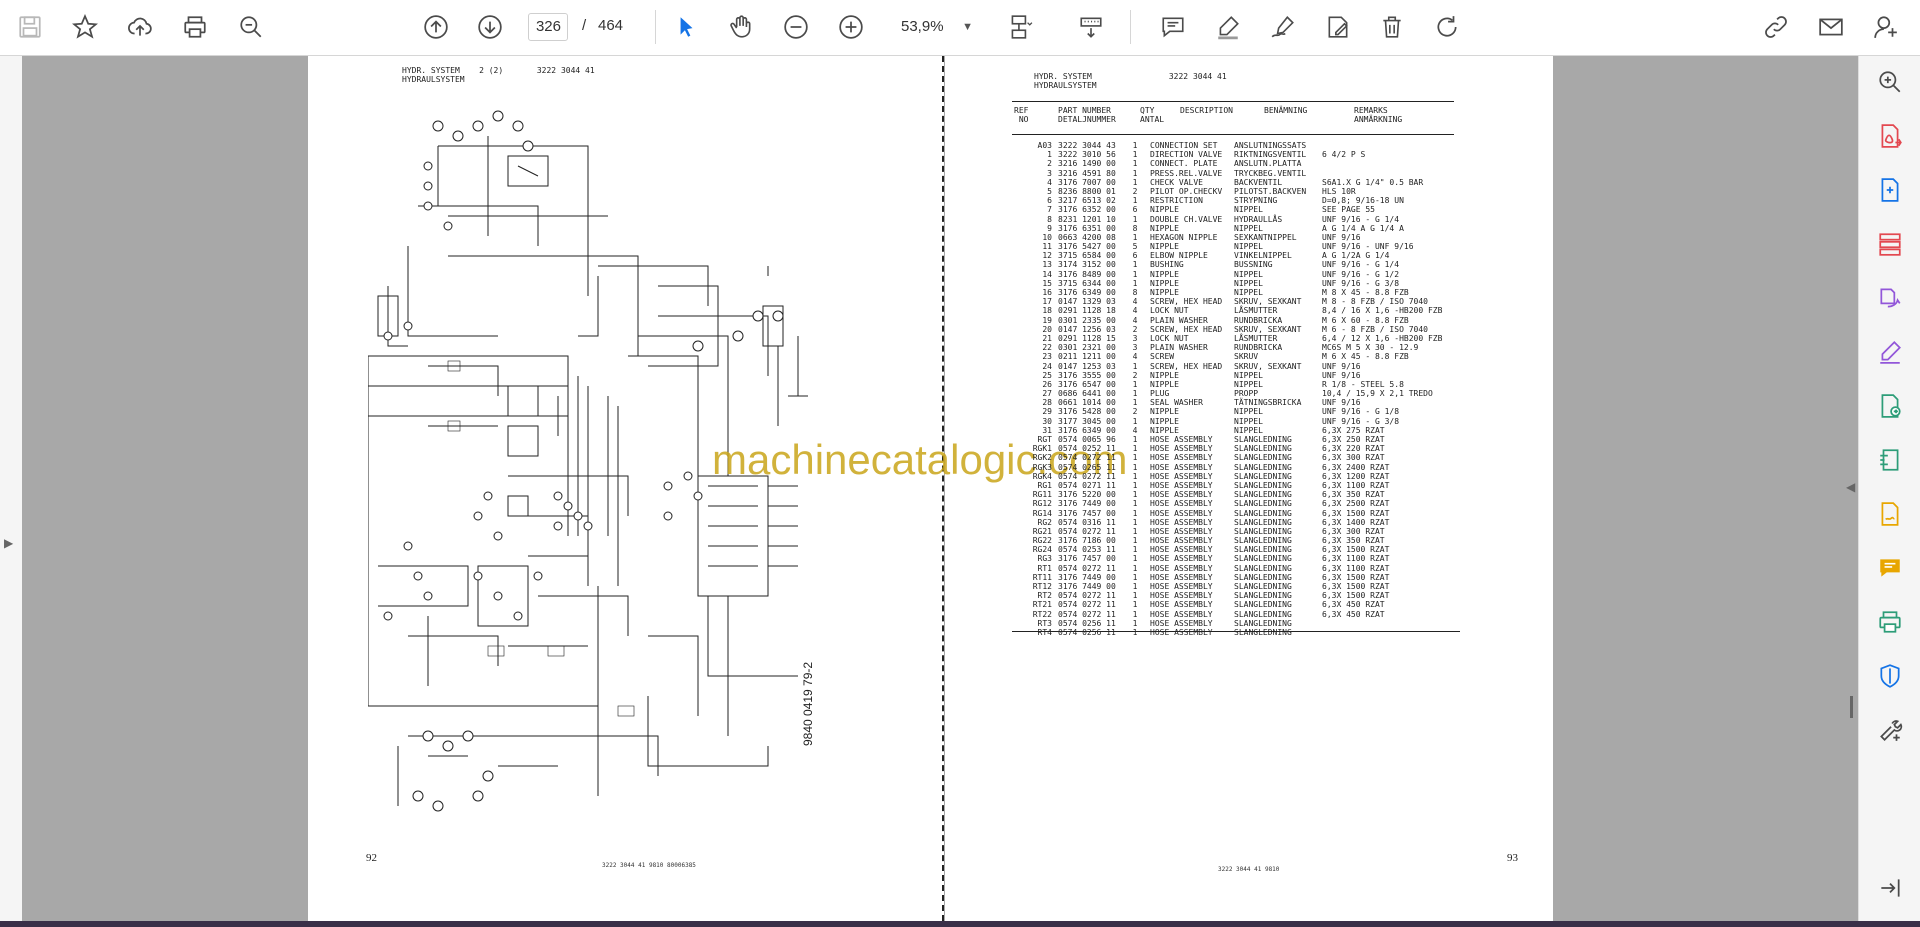  What do you see at coordinates (1890, 82) in the screenshot?
I see `search-zoom-icon` at bounding box center [1890, 82].